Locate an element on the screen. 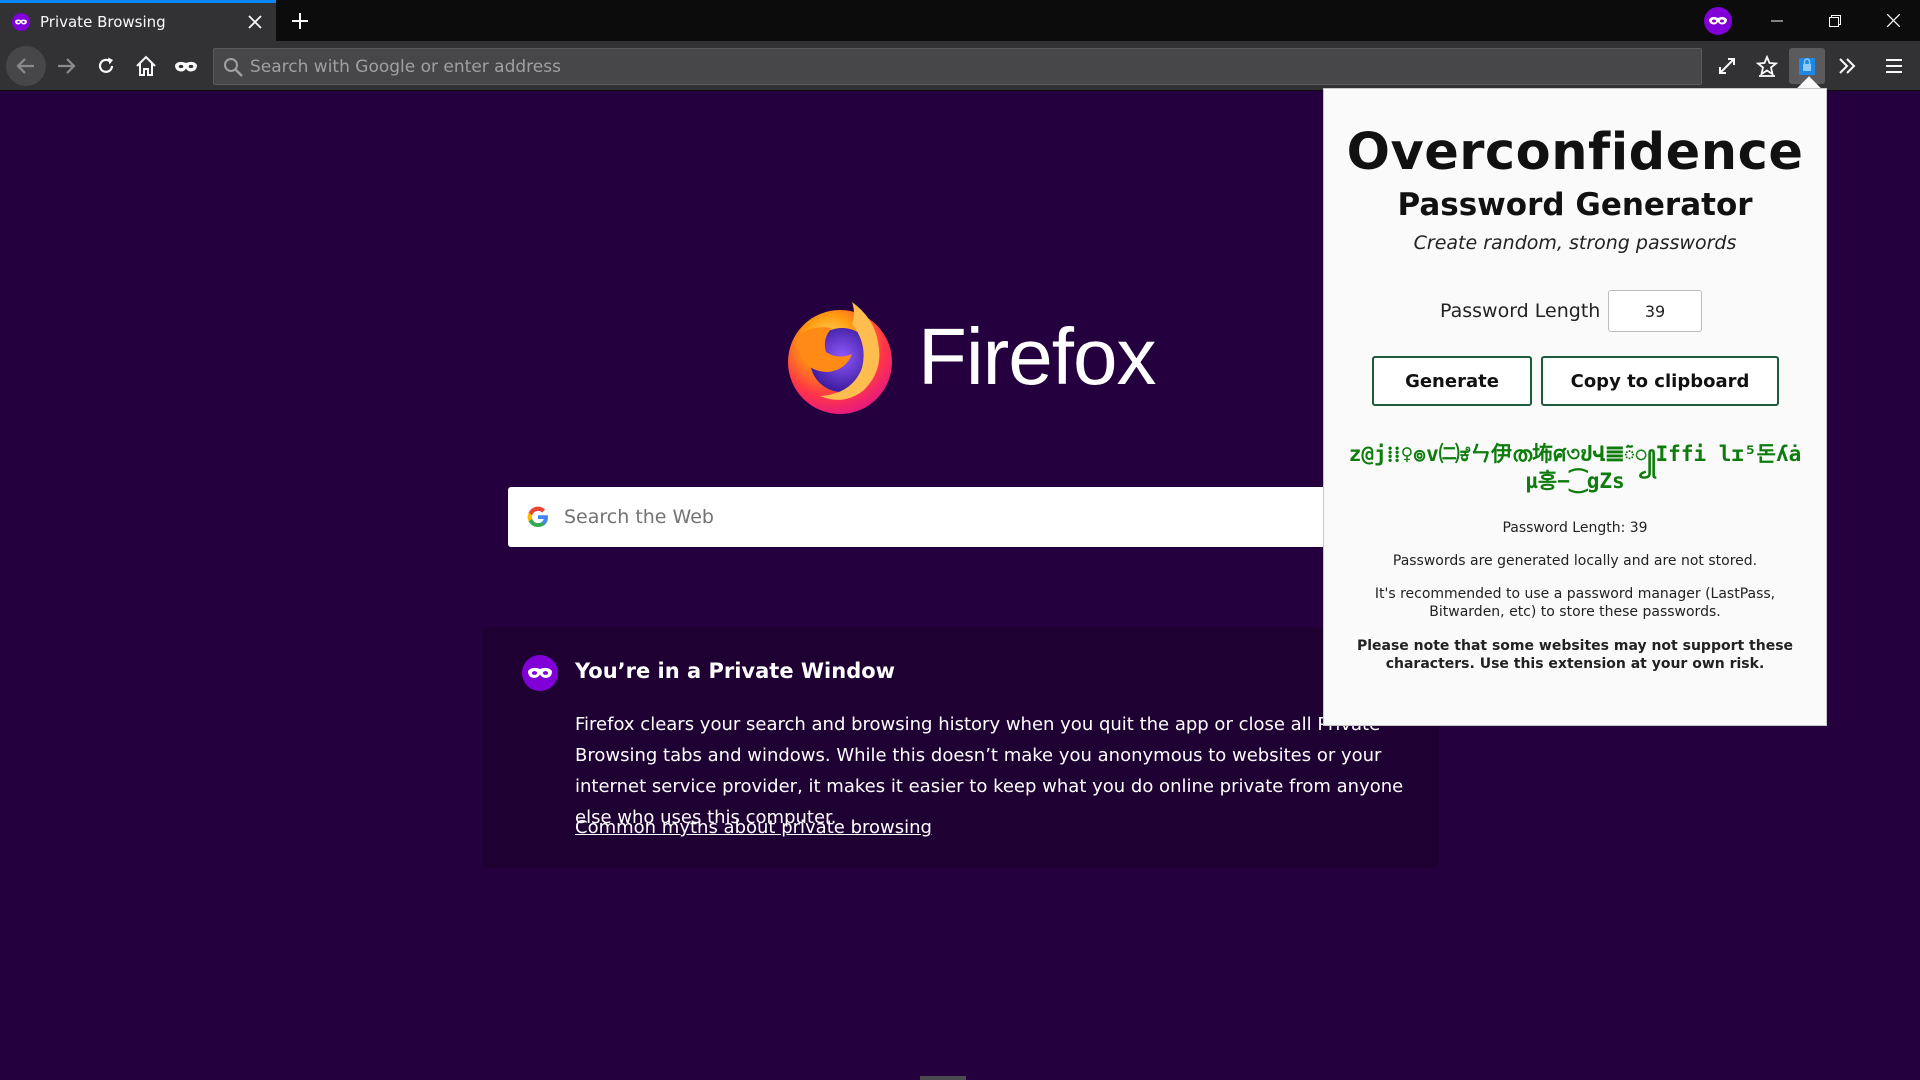 Image resolution: width=1920 pixels, height=1080 pixels. forward-arrow-icon is located at coordinates (67, 66).